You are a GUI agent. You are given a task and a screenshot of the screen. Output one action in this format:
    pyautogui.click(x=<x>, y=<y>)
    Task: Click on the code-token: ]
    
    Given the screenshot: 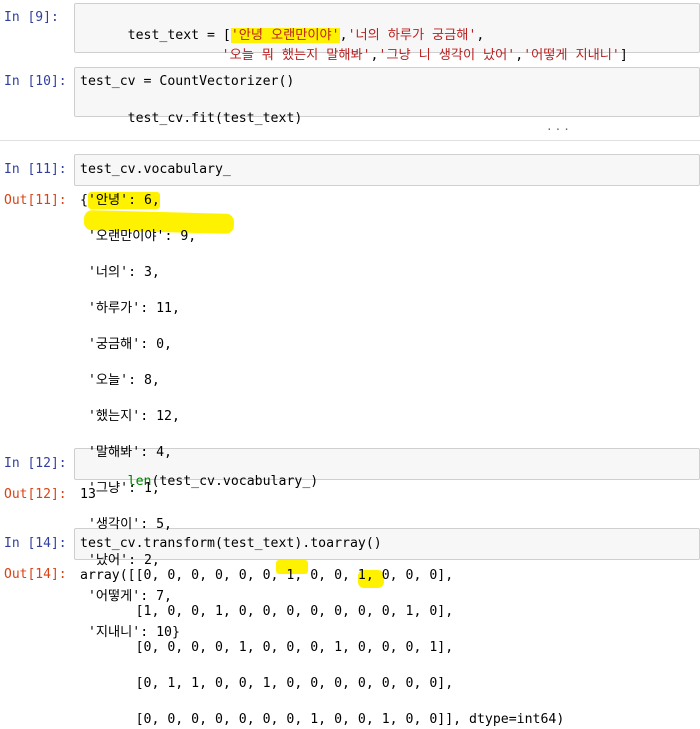 What is the action you would take?
    pyautogui.click(x=623, y=55)
    